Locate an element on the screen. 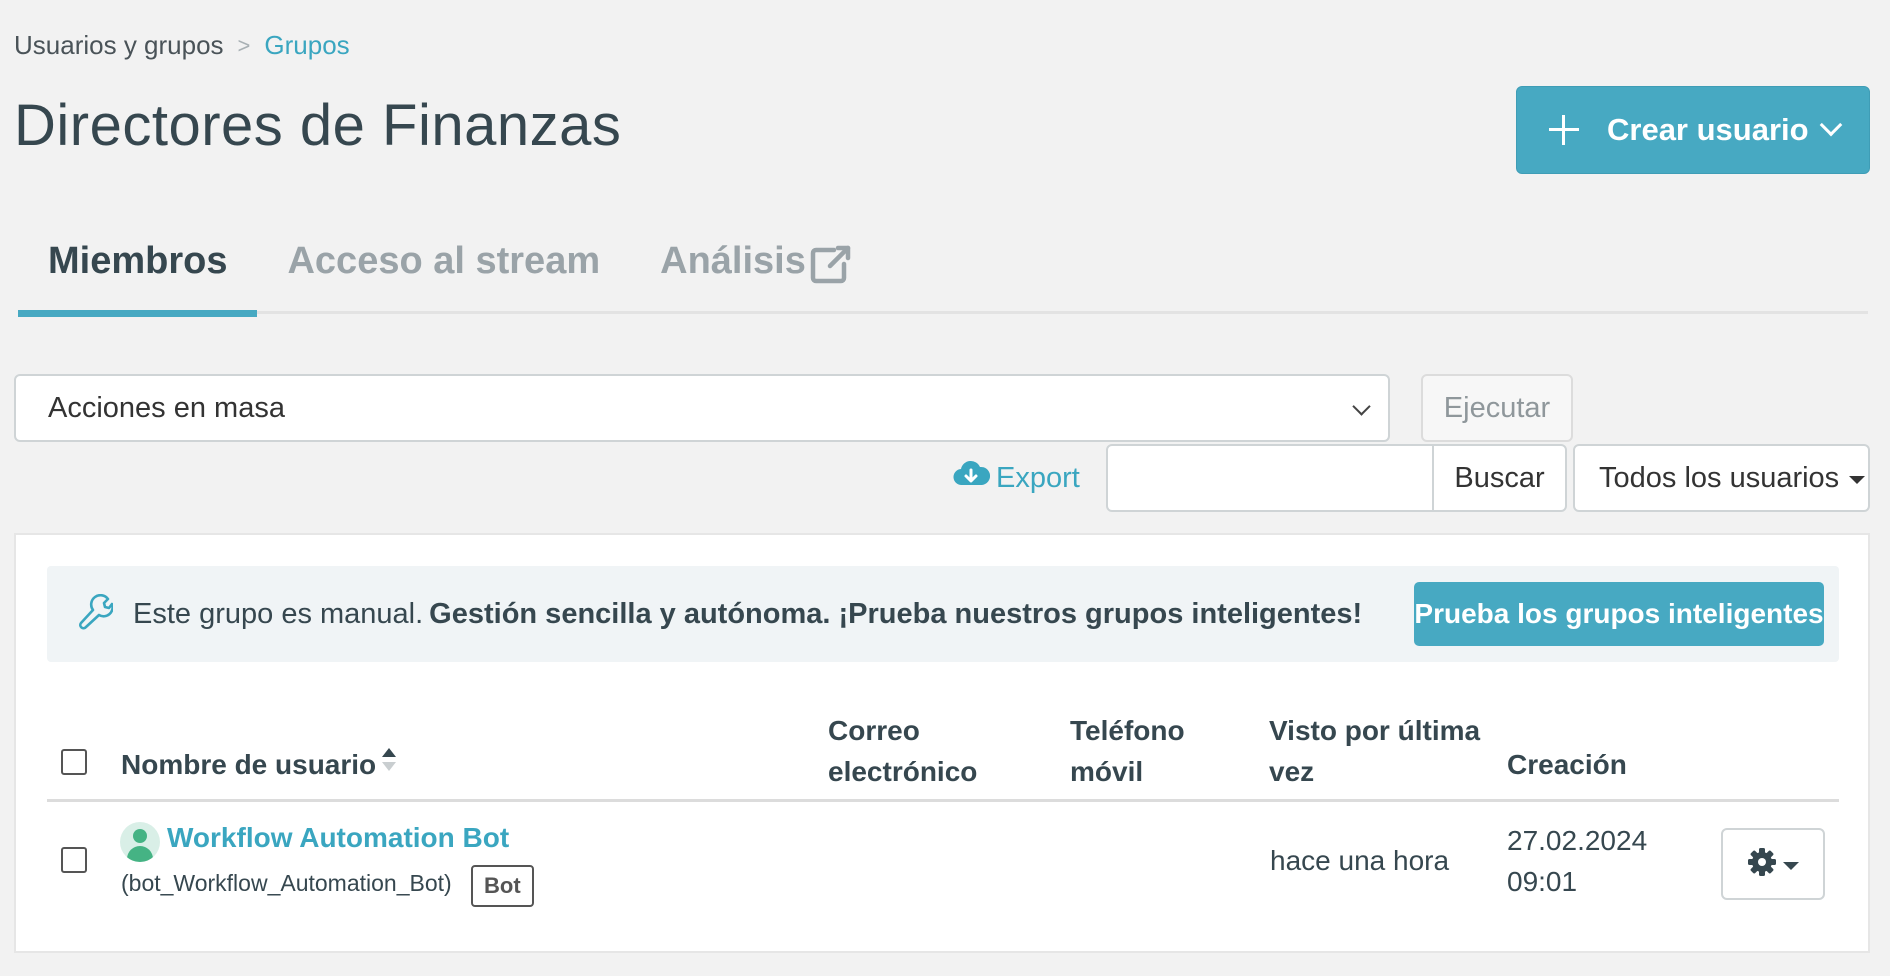 This screenshot has height=976, width=1890. created-time: 09:01 is located at coordinates (1542, 881).